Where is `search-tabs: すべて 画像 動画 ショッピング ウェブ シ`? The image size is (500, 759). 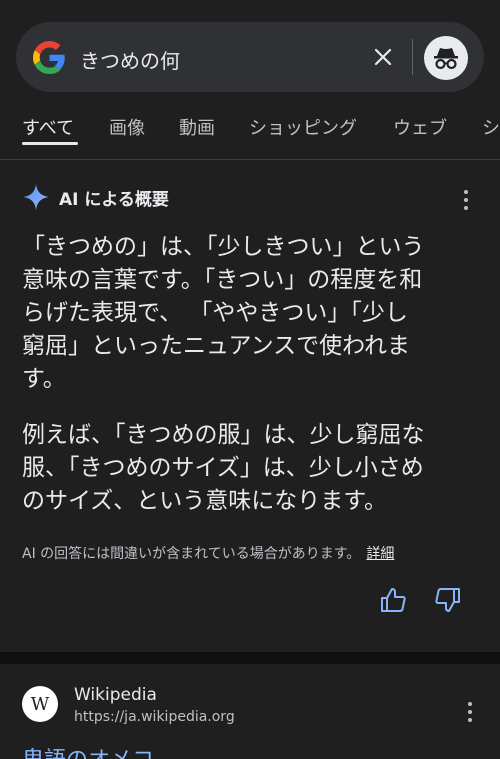 search-tabs: すべて 画像 動画 ショッピング ウェブ シ is located at coordinates (250, 129).